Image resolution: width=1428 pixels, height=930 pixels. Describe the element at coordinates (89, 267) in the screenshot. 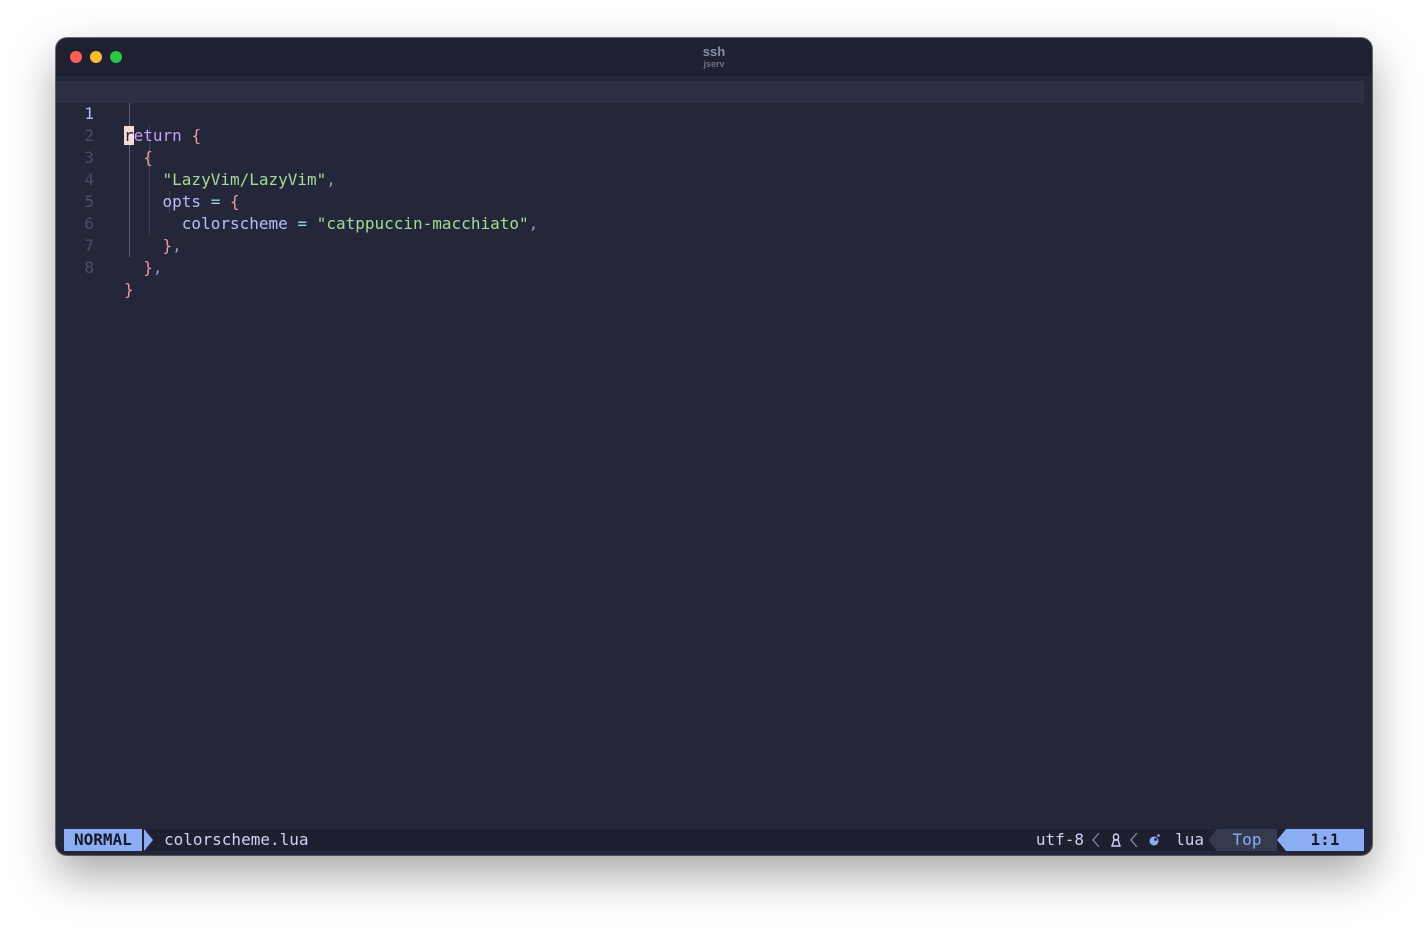

I see `line-number: 8` at that location.